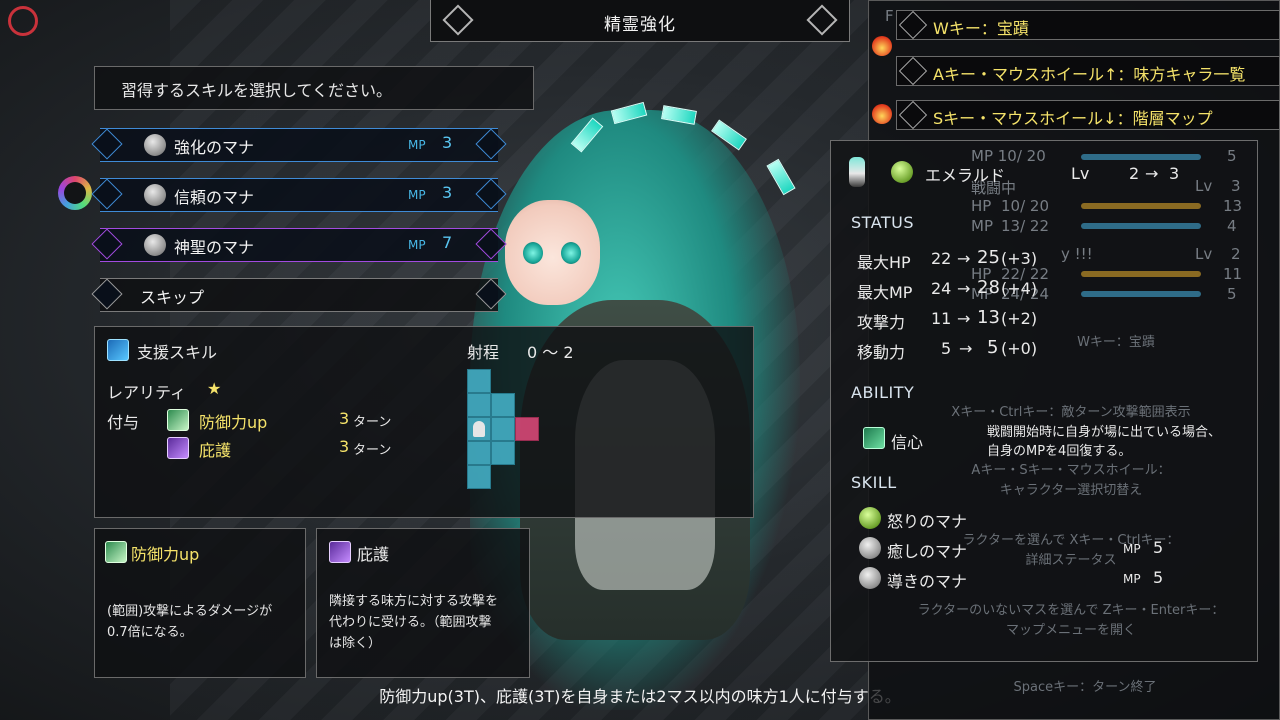 This screenshot has width=1280, height=720. Describe the element at coordinates (874, 438) in the screenshot. I see `ability-icon` at that location.